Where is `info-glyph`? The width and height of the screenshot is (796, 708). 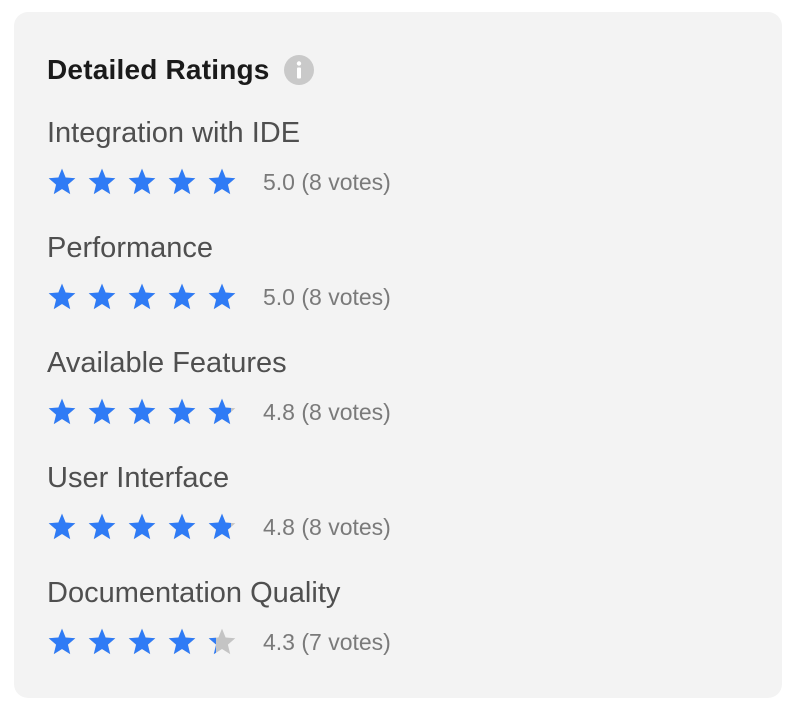
info-glyph is located at coordinates (298, 70).